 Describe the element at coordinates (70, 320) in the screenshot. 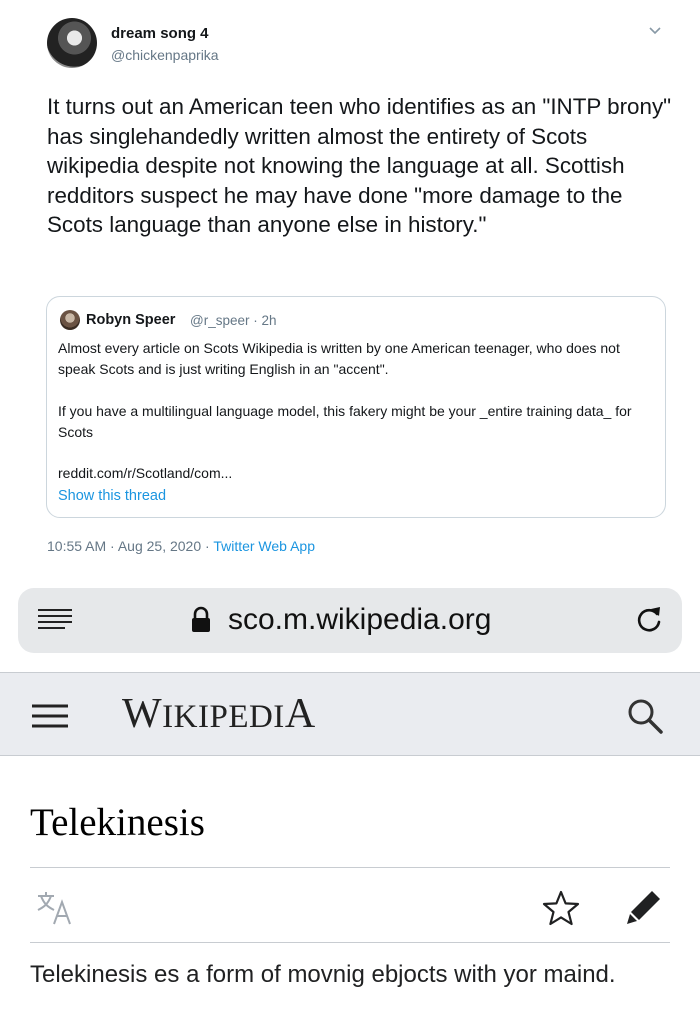

I see `quoted-author-avatar` at that location.